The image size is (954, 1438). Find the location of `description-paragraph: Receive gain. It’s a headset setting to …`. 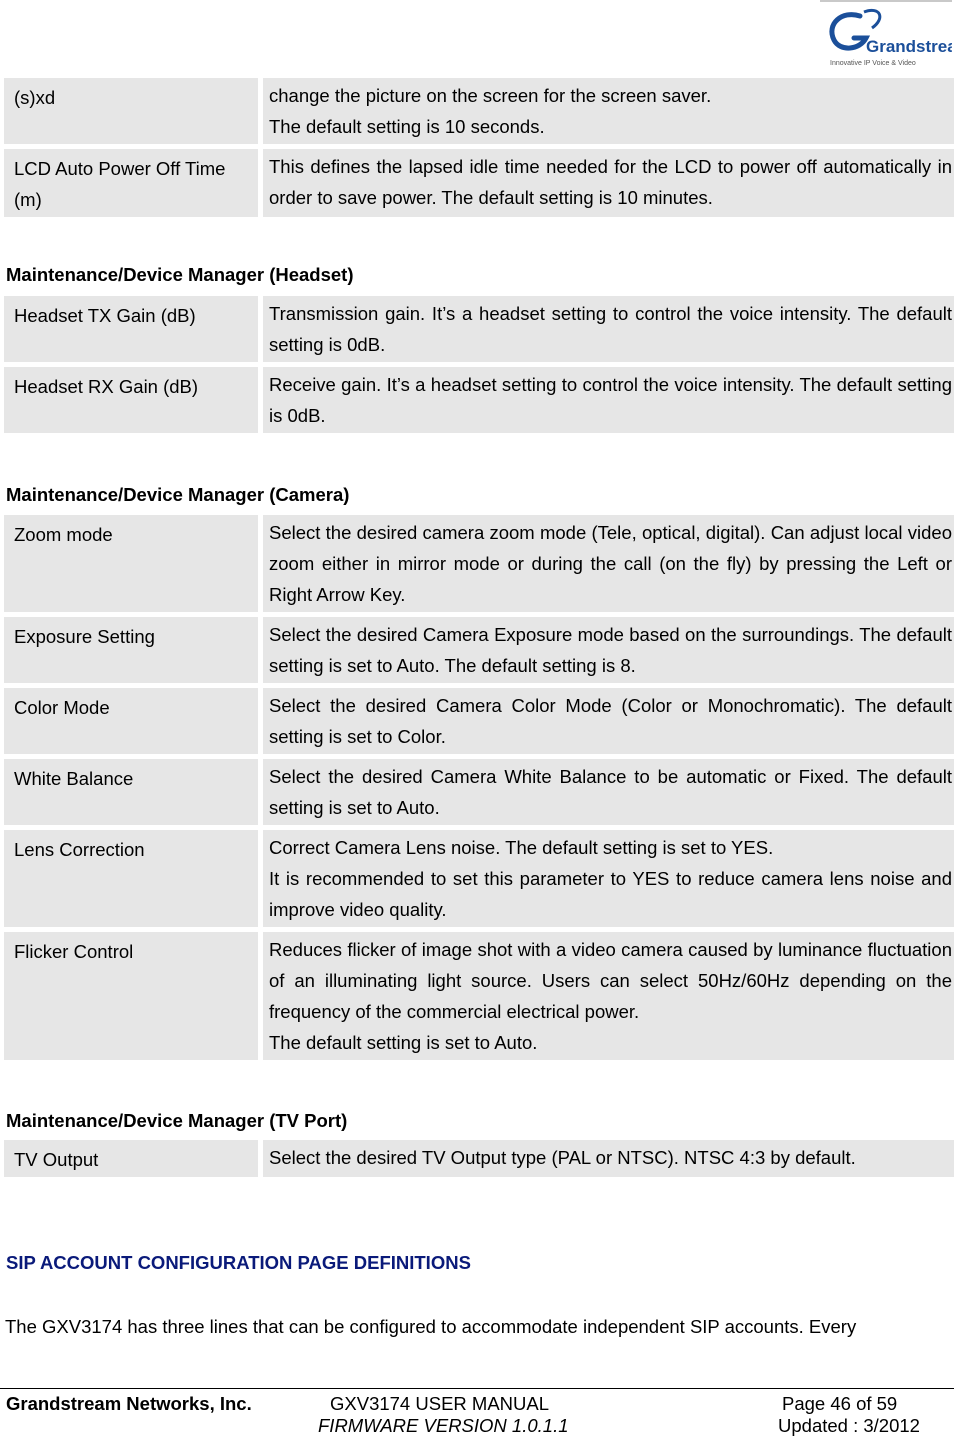

description-paragraph: Receive gain. It’s a headset setting to … is located at coordinates (610, 400).